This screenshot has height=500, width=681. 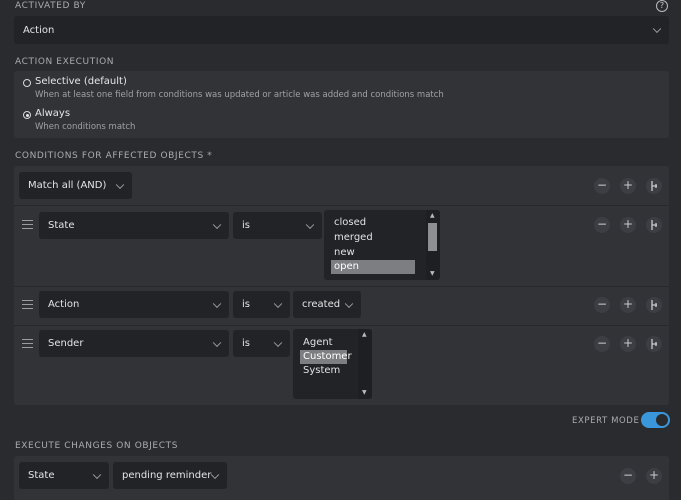 What do you see at coordinates (81, 81) in the screenshot?
I see `radio-selective-title: Selective (default)` at bounding box center [81, 81].